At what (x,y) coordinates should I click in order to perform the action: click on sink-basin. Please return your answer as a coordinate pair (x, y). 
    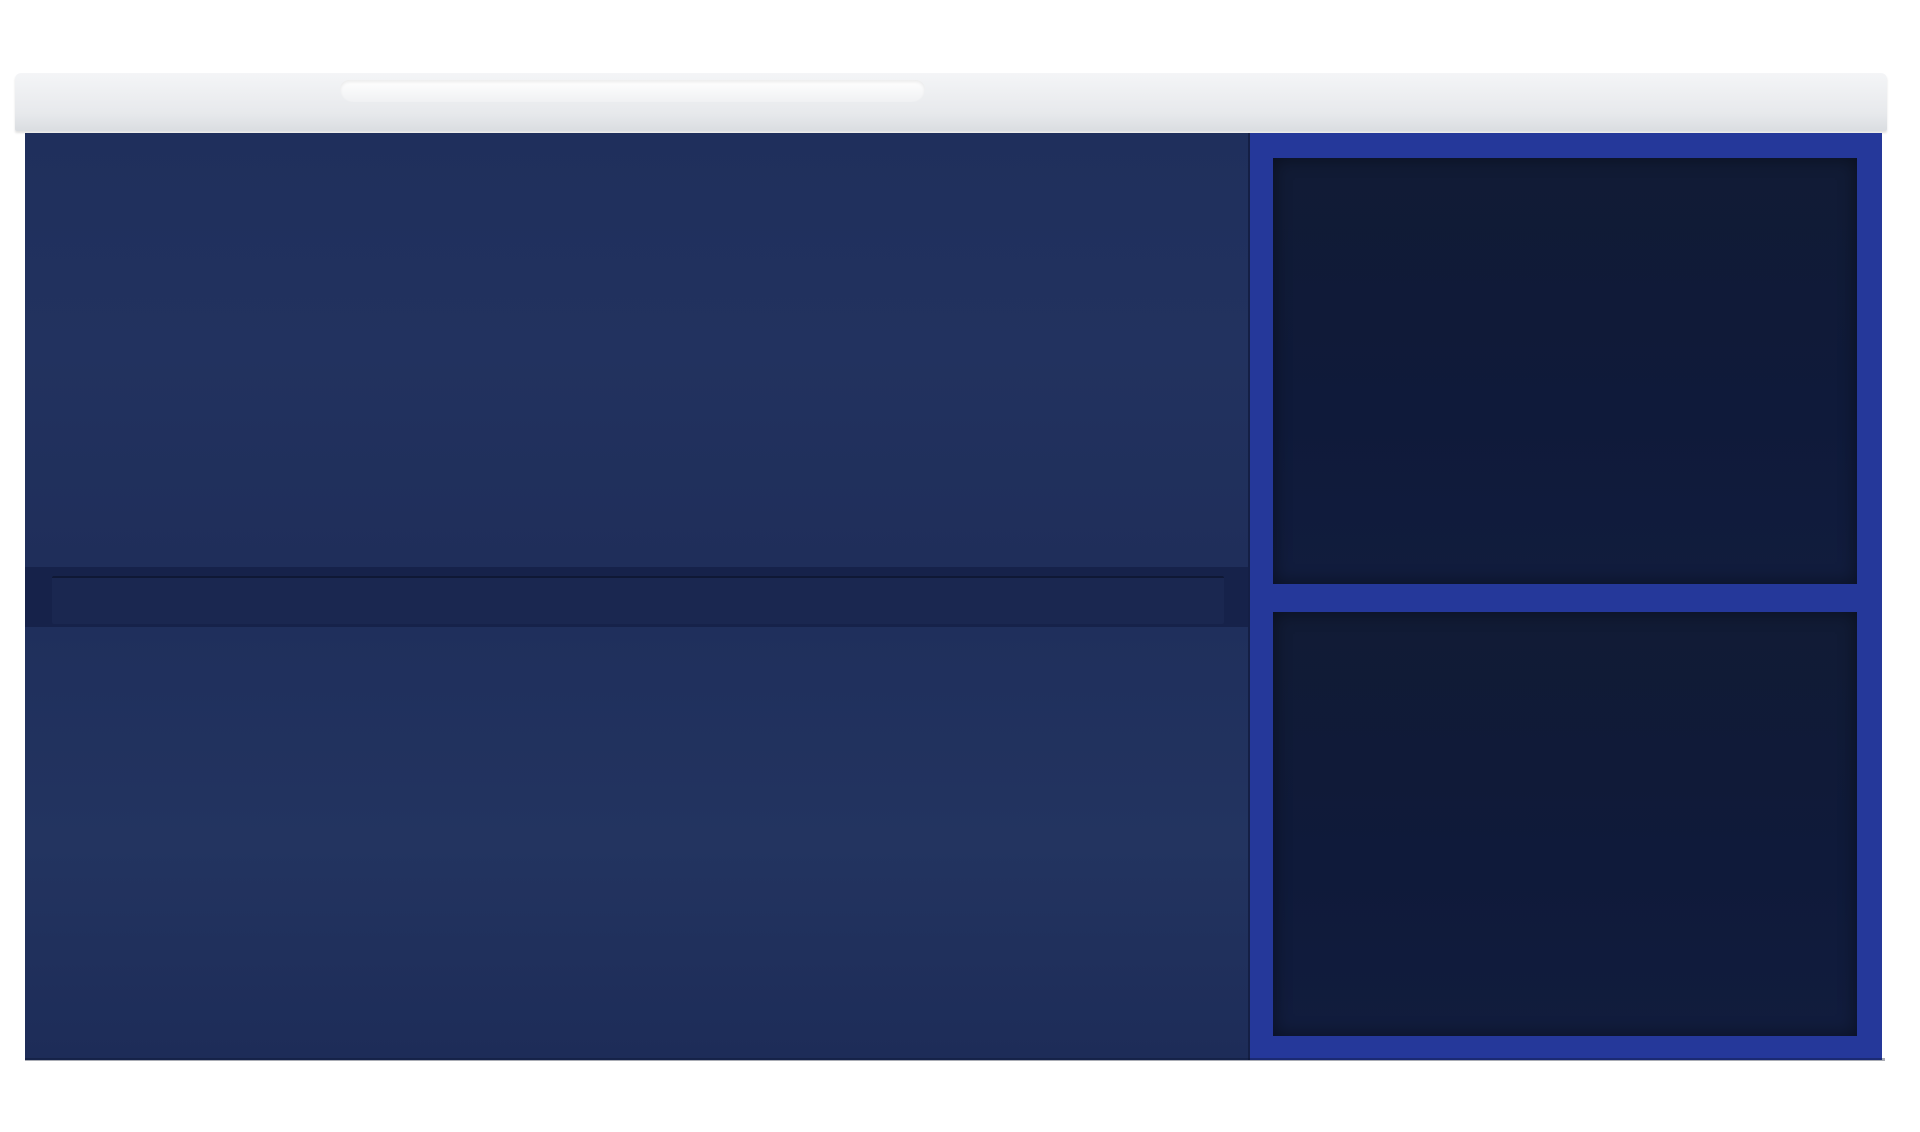
    Looking at the image, I should click on (632, 91).